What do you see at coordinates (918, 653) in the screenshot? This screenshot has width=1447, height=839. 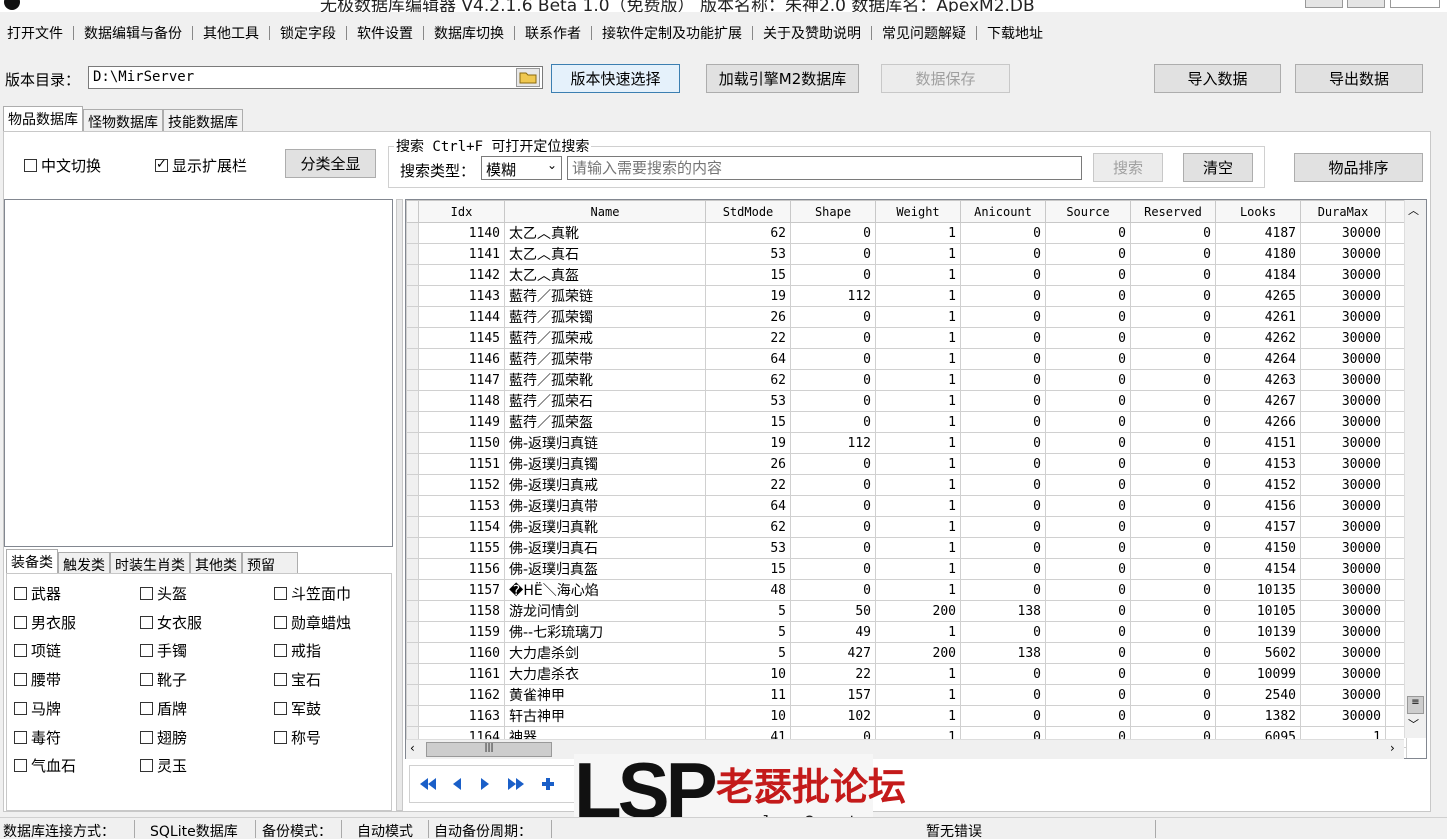 I see `cell-weight: 200` at bounding box center [918, 653].